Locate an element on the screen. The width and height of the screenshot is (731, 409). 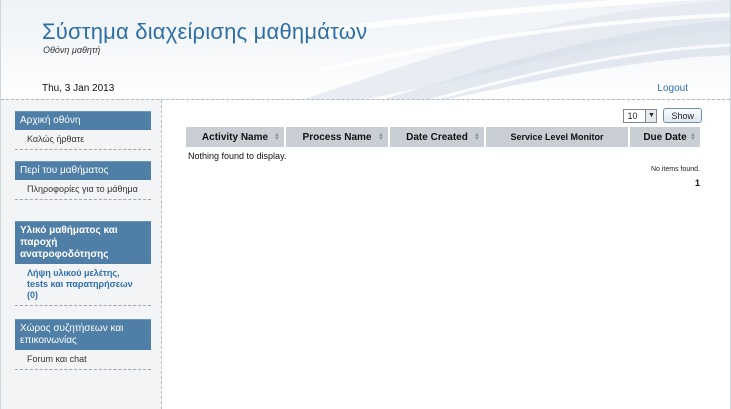
column-label: Activity Name is located at coordinates (235, 137).